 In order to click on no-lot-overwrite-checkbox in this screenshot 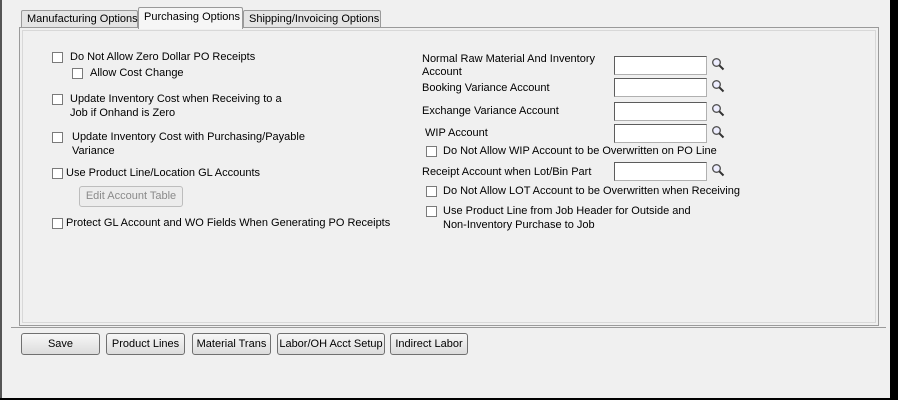, I will do `click(431, 191)`.